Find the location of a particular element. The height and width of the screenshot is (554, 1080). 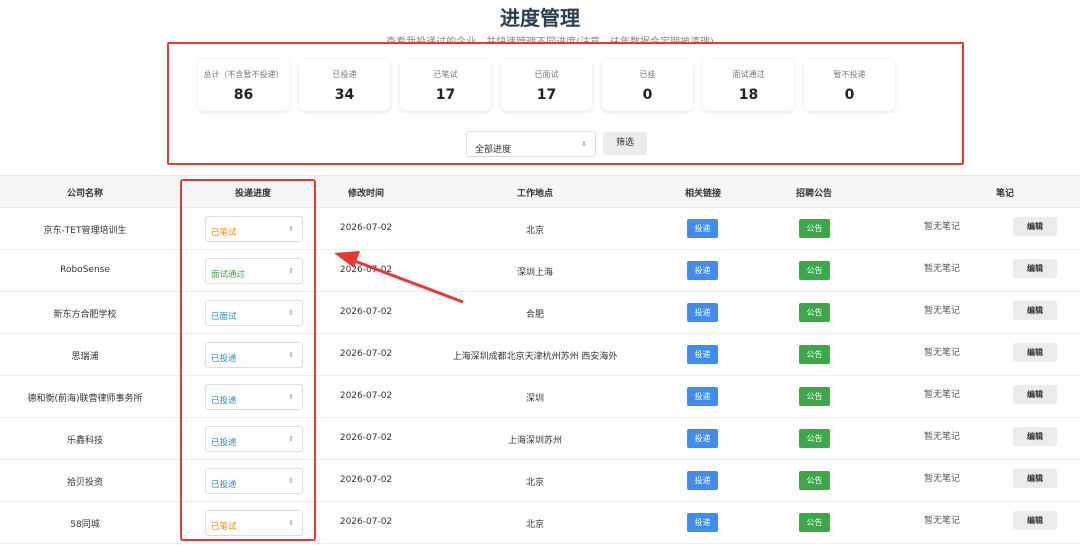

stat-value: 18 is located at coordinates (748, 95).